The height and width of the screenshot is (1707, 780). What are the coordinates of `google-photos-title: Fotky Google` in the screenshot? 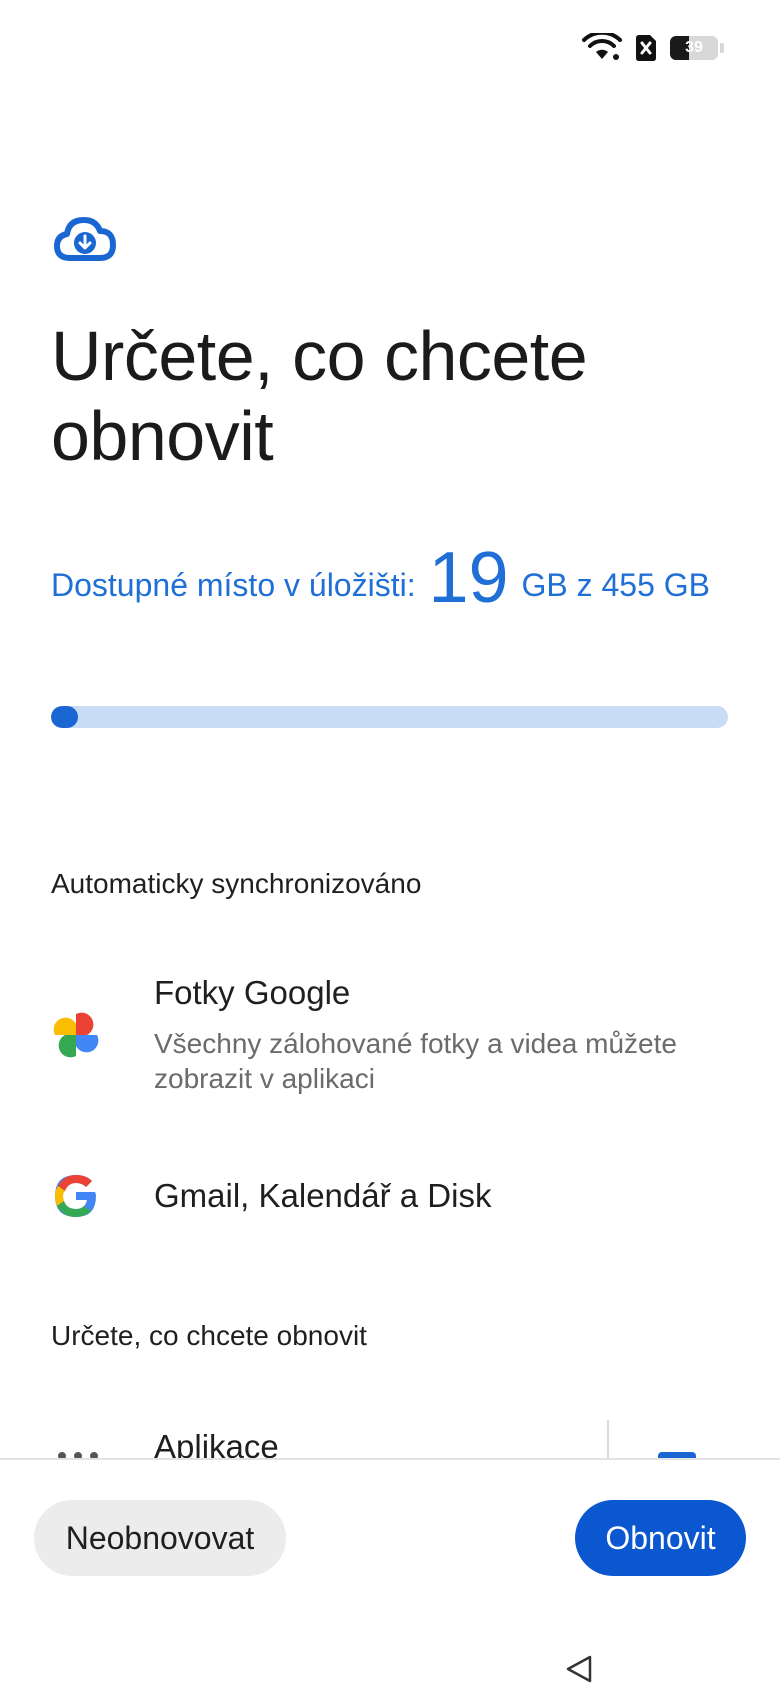 It's located at (252, 992).